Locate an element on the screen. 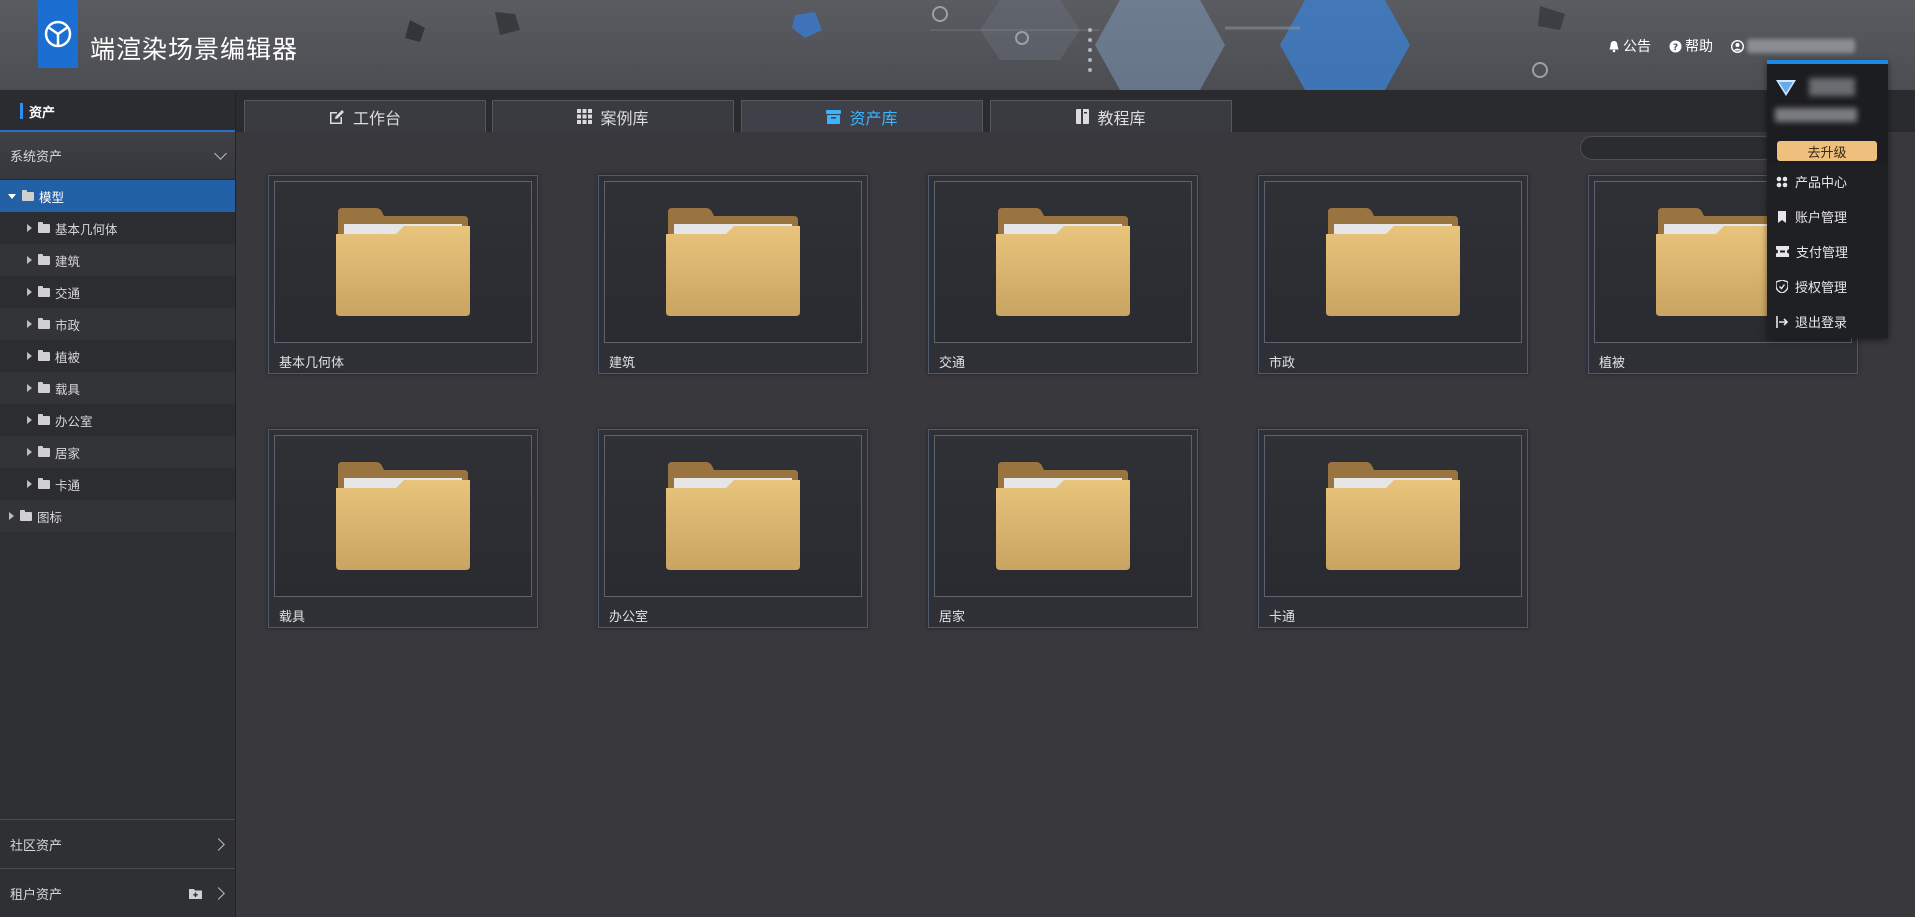  user-dropdown: 去升级 产品中心 账户管理 支付管理 授权管理 退出登录 is located at coordinates (1827, 199).